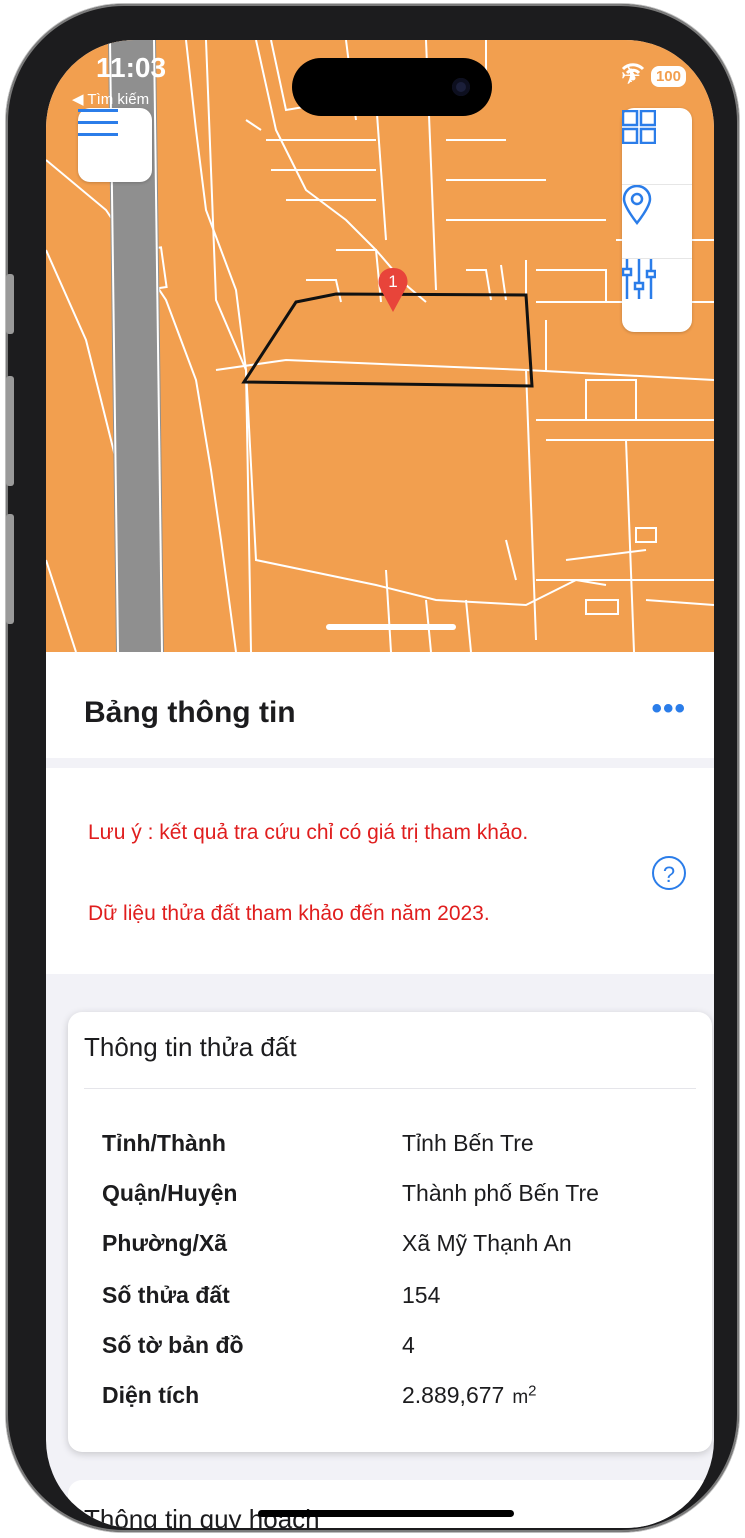  Describe the element at coordinates (170, 1193) in the screenshot. I see `row-label: Quận/Huyện` at that location.